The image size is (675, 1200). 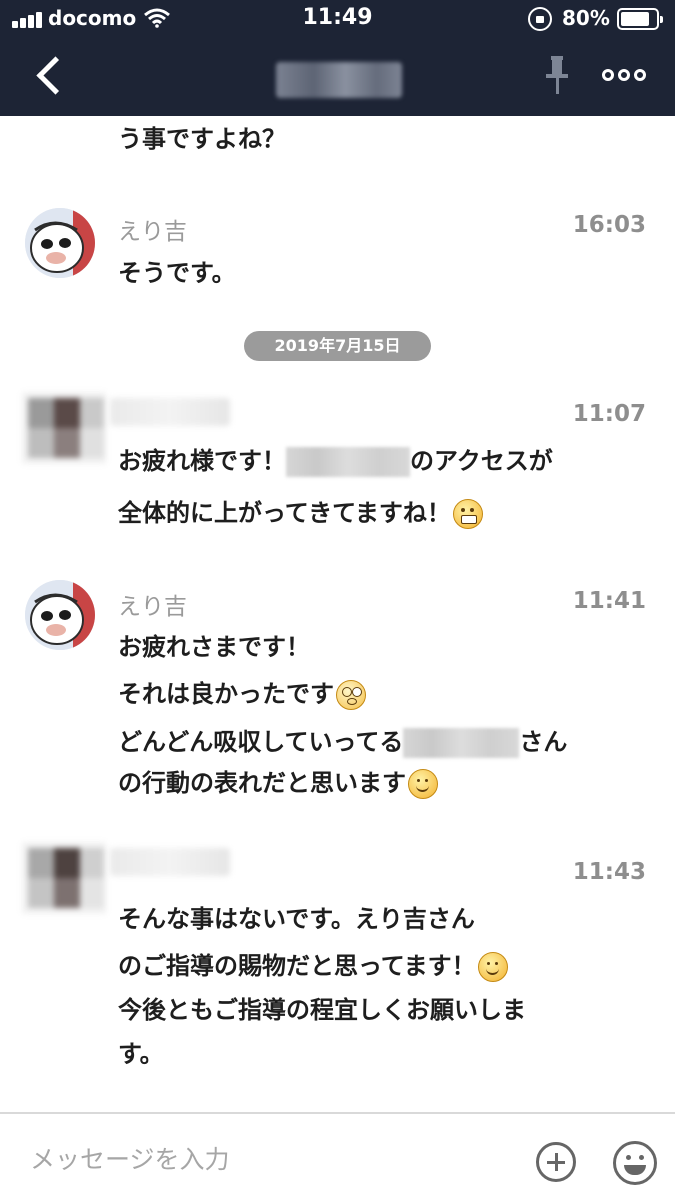 I want to click on message-text: それは良かったです, so click(x=242, y=694).